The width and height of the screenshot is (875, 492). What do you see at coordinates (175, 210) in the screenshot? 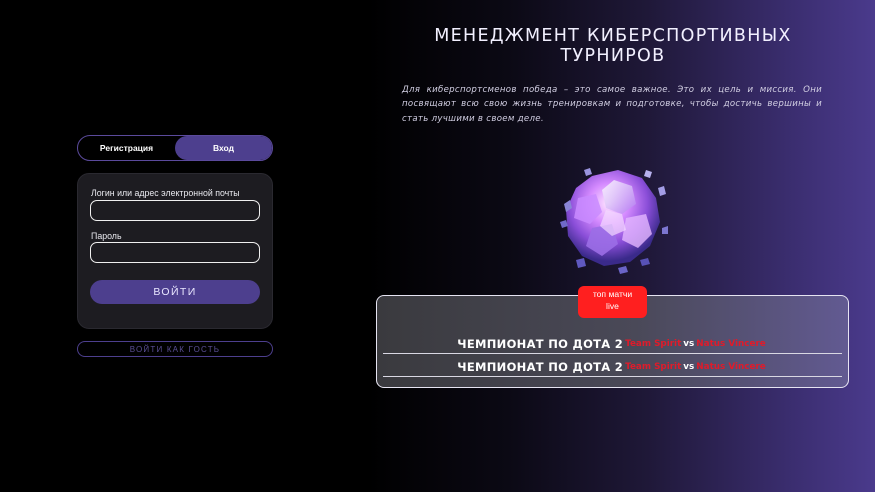
I see `login-input` at bounding box center [175, 210].